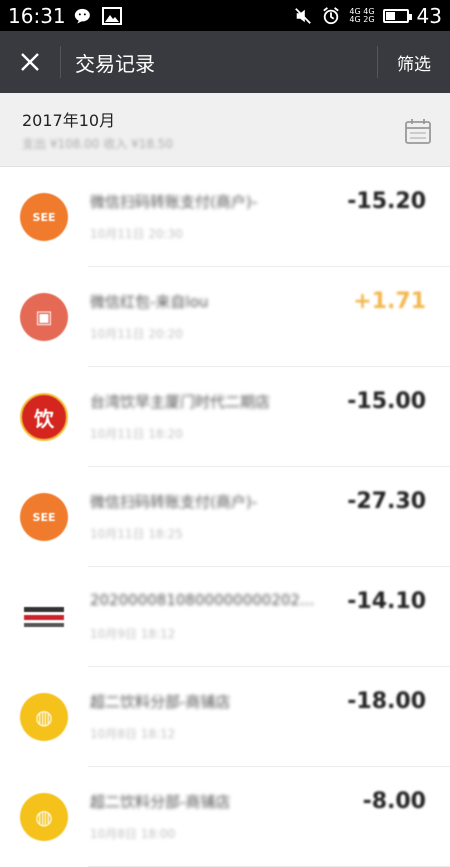 This screenshot has height=867, width=450. What do you see at coordinates (149, 302) in the screenshot?
I see `transaction-title: 微信红包-来自lou` at bounding box center [149, 302].